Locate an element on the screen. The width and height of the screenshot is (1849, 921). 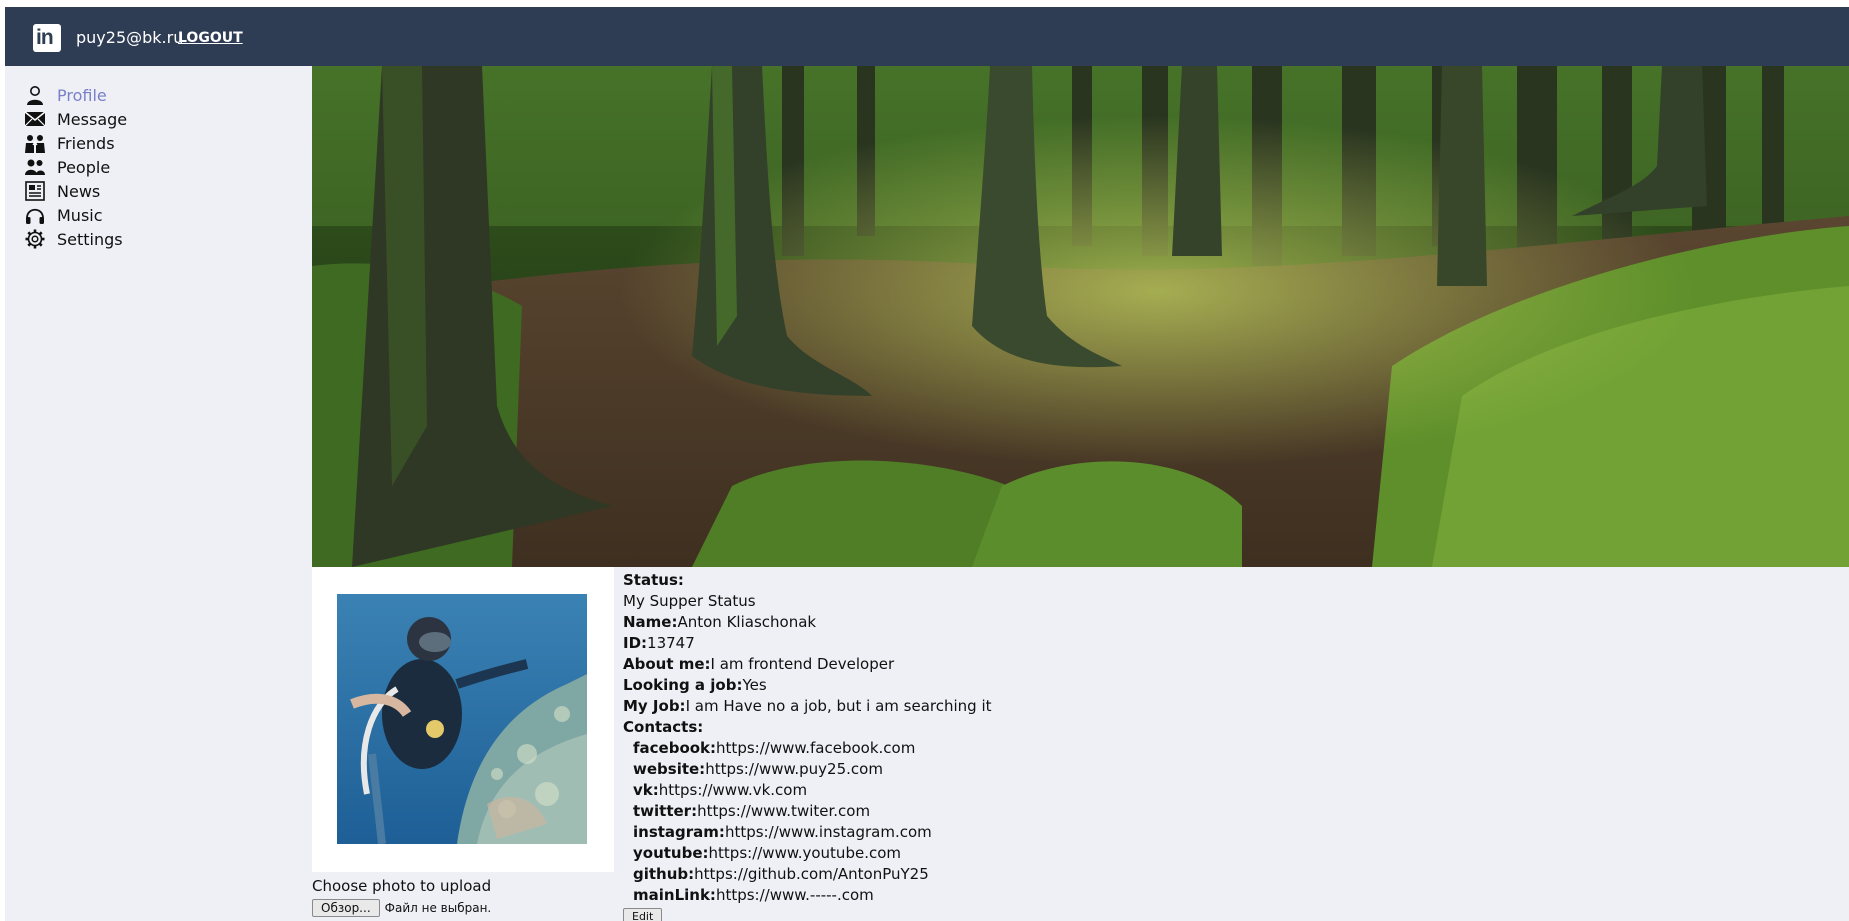
contact-key: youtube: is located at coordinates (671, 853).